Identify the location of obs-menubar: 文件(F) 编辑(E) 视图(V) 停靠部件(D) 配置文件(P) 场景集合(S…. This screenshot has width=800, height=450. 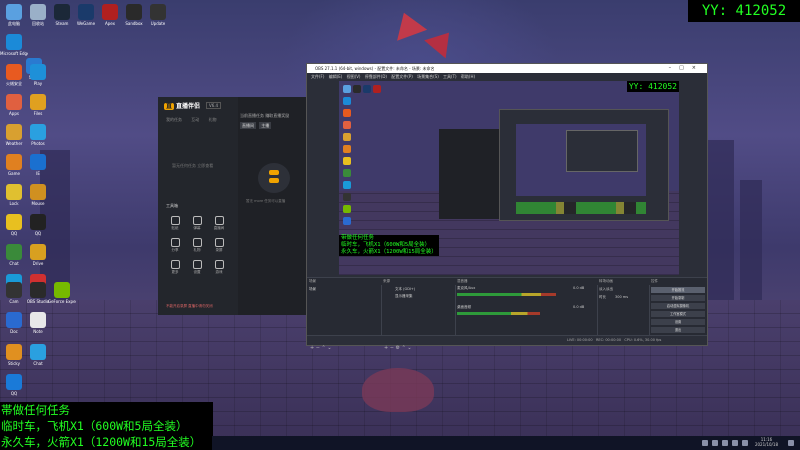
(507, 76).